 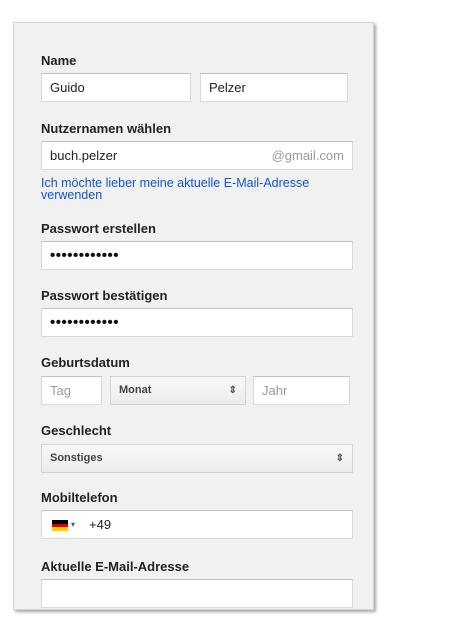 What do you see at coordinates (73, 525) in the screenshot?
I see `country-dropdown-caret-icon: ▾` at bounding box center [73, 525].